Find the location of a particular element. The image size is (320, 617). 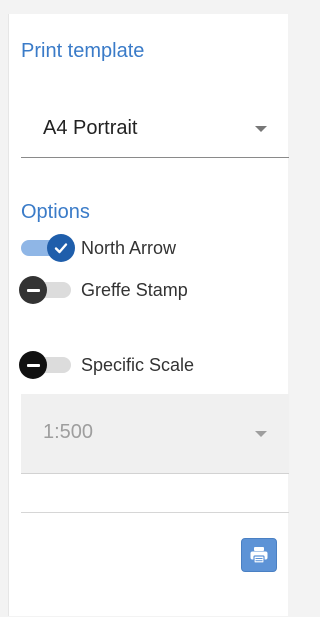

north-arrow-label: North Arrow is located at coordinates (129, 248).